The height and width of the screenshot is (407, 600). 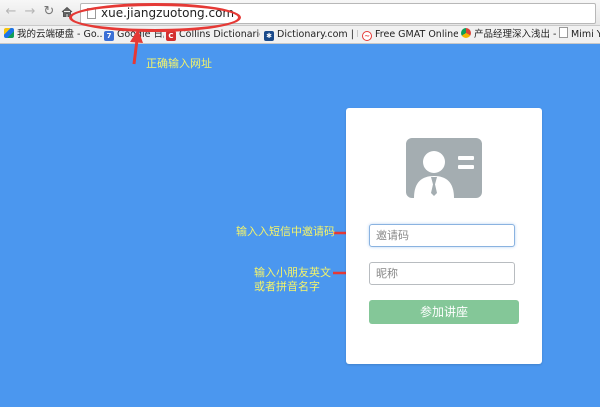 What do you see at coordinates (135, 52) in the screenshot?
I see `url-arrow-icon` at bounding box center [135, 52].